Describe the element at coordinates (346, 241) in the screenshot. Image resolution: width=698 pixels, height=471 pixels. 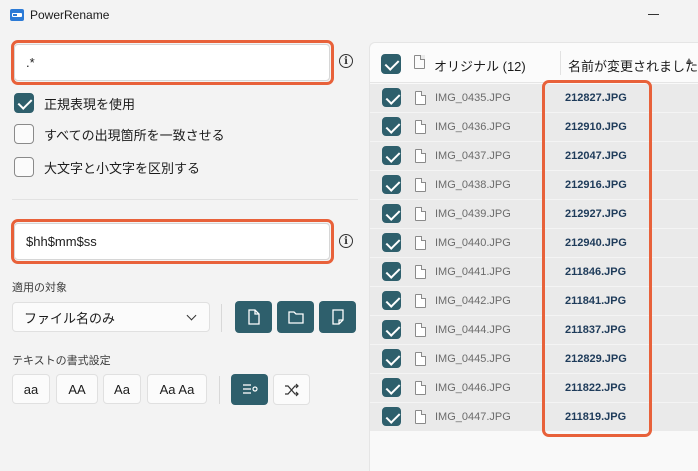
I see `replace-info-icon: i` at that location.